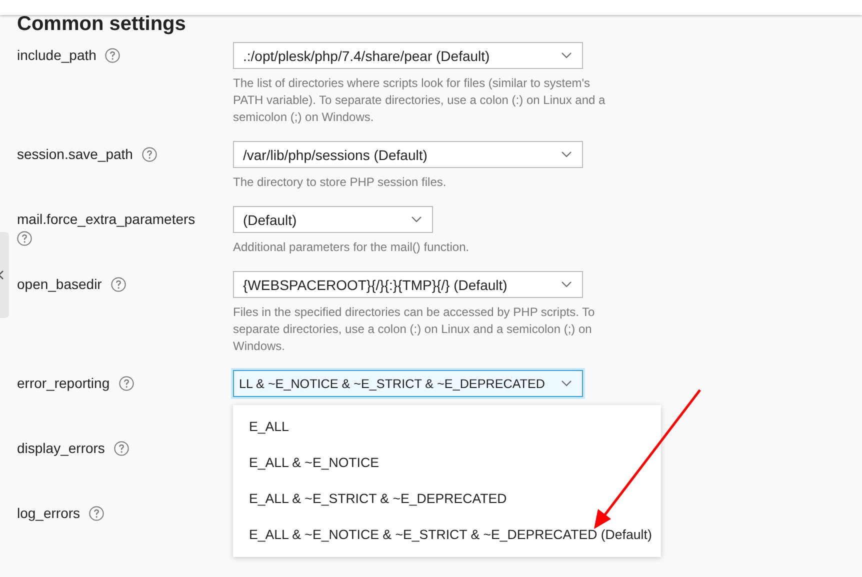 This screenshot has height=577, width=862. I want to click on setting-label: display_errors, so click(61, 448).